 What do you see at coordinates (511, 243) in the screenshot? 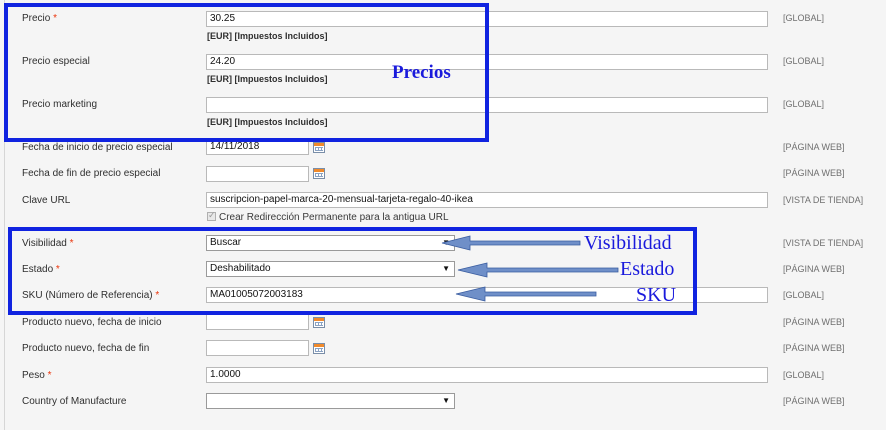
I see `visibilidad-arrow` at bounding box center [511, 243].